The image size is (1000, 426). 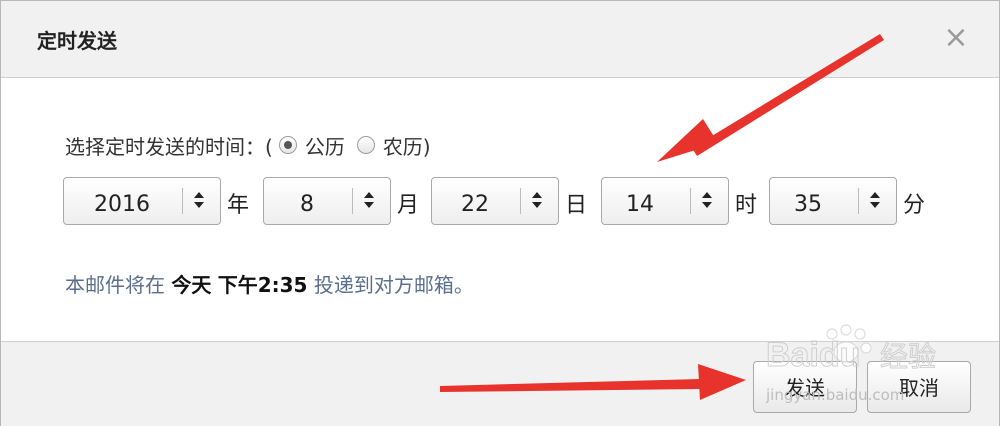 What do you see at coordinates (115, 285) in the screenshot?
I see `info-prefix: 本邮件将在` at bounding box center [115, 285].